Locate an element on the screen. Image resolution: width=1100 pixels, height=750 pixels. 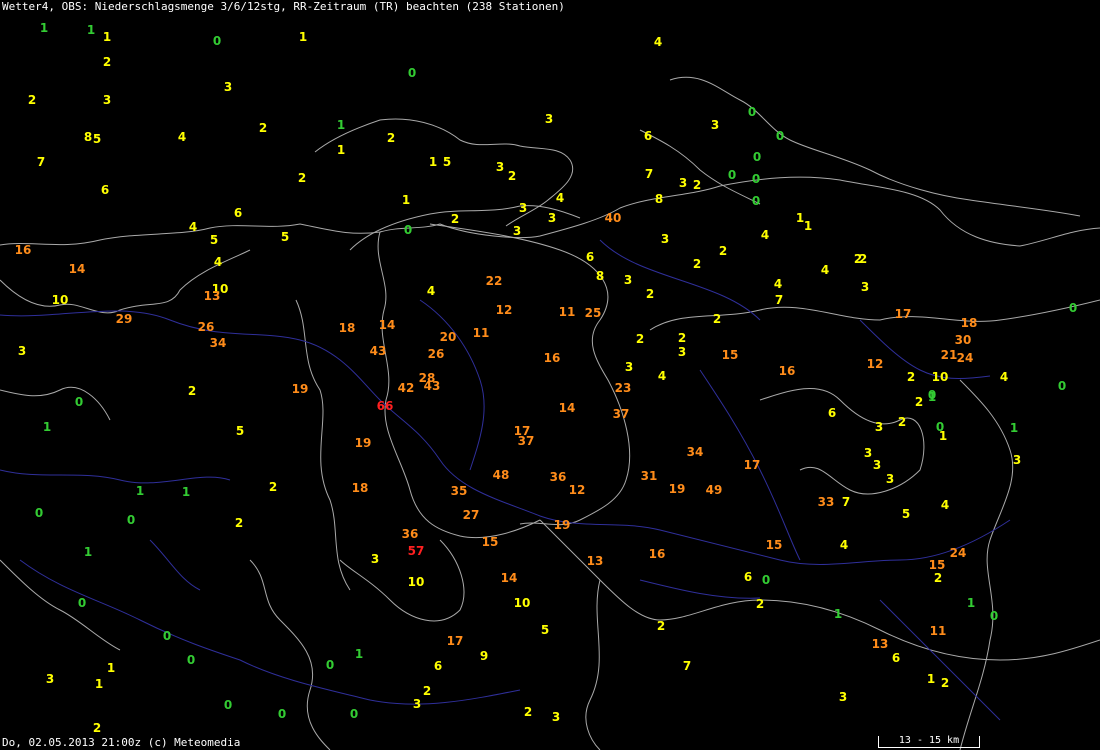
station-value: 35 is located at coordinates (459, 491).